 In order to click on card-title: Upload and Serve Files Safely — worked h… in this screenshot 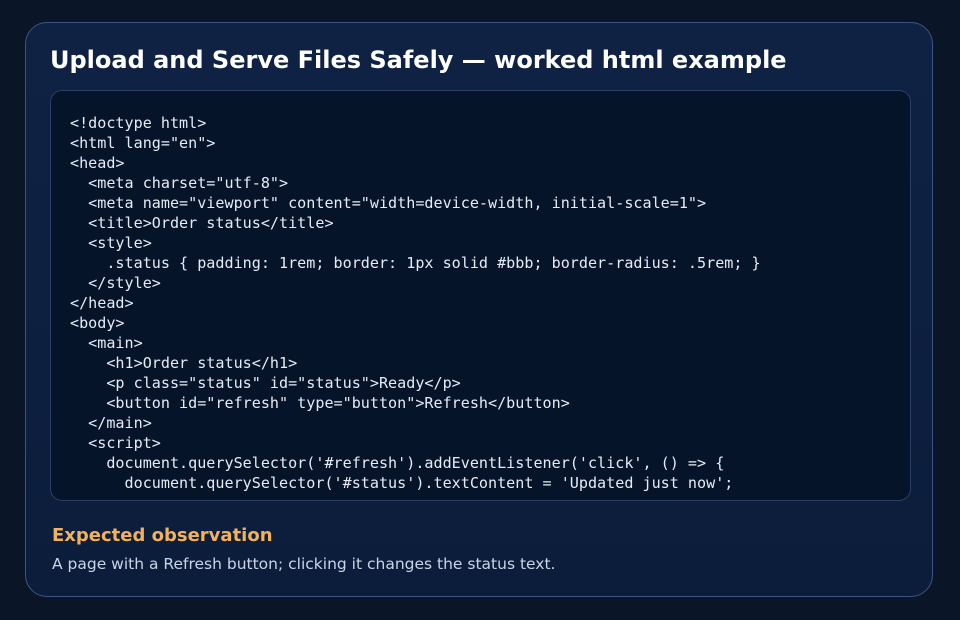, I will do `click(418, 60)`.